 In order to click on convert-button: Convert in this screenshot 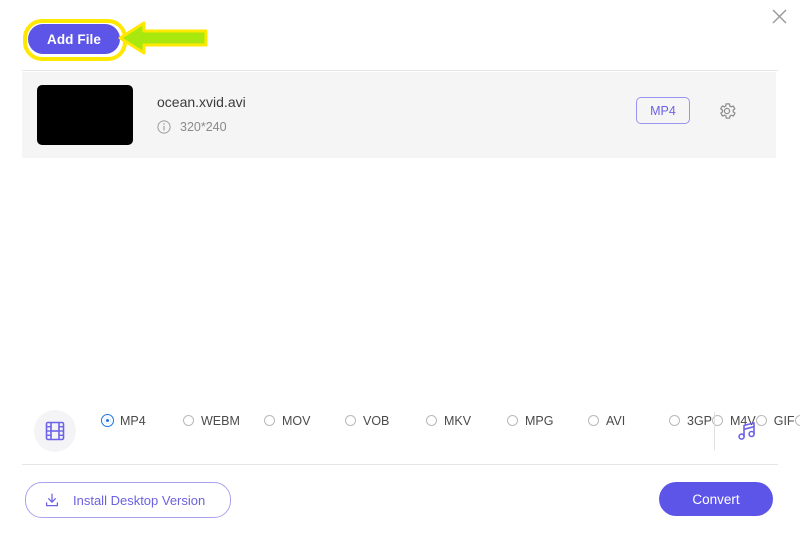, I will do `click(716, 499)`.